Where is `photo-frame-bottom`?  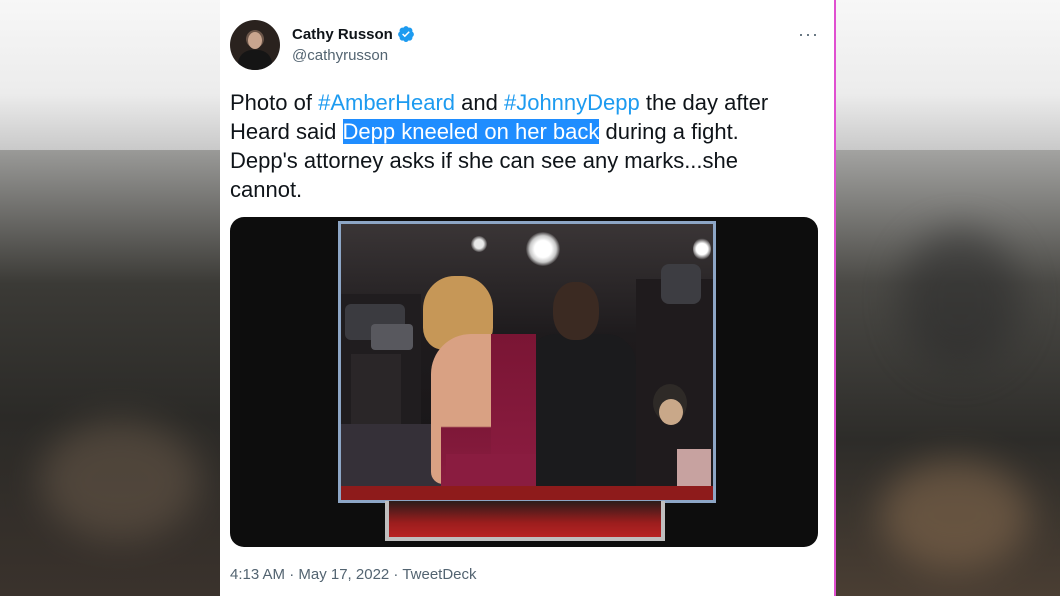
photo-frame-bottom is located at coordinates (525, 521).